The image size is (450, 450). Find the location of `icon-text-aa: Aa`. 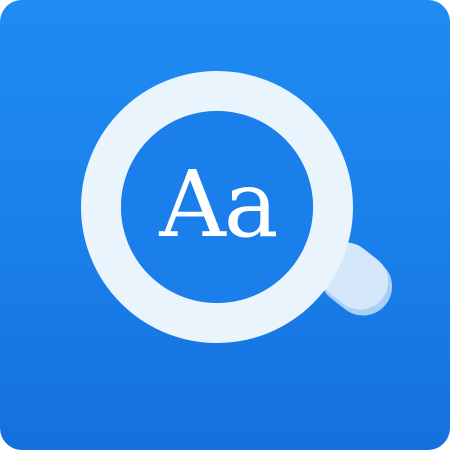

icon-text-aa: Aa is located at coordinates (218, 204).